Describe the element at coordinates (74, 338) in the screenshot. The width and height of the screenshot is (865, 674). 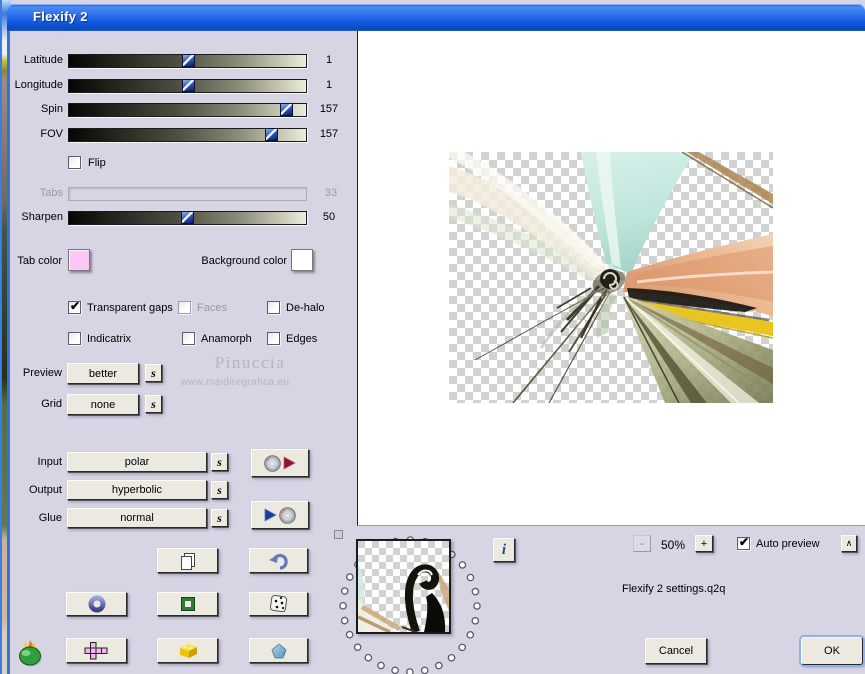
I see `indicatrix-checkbox` at that location.